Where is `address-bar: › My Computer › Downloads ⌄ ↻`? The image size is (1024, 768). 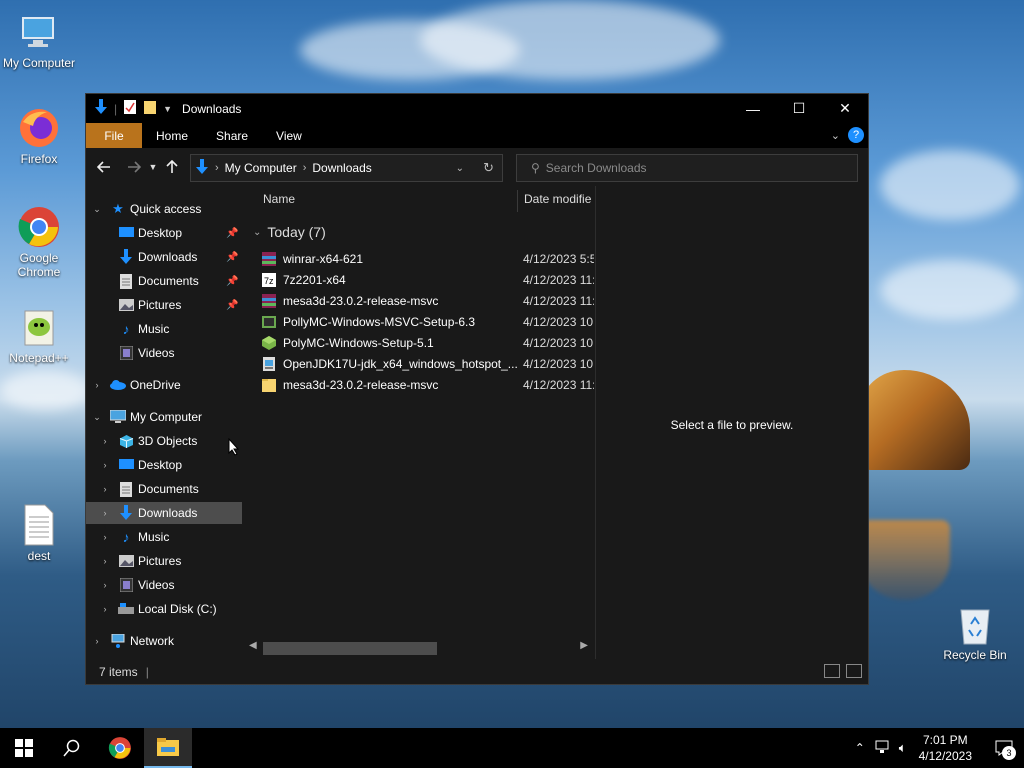 address-bar: › My Computer › Downloads ⌄ ↻ is located at coordinates (346, 168).